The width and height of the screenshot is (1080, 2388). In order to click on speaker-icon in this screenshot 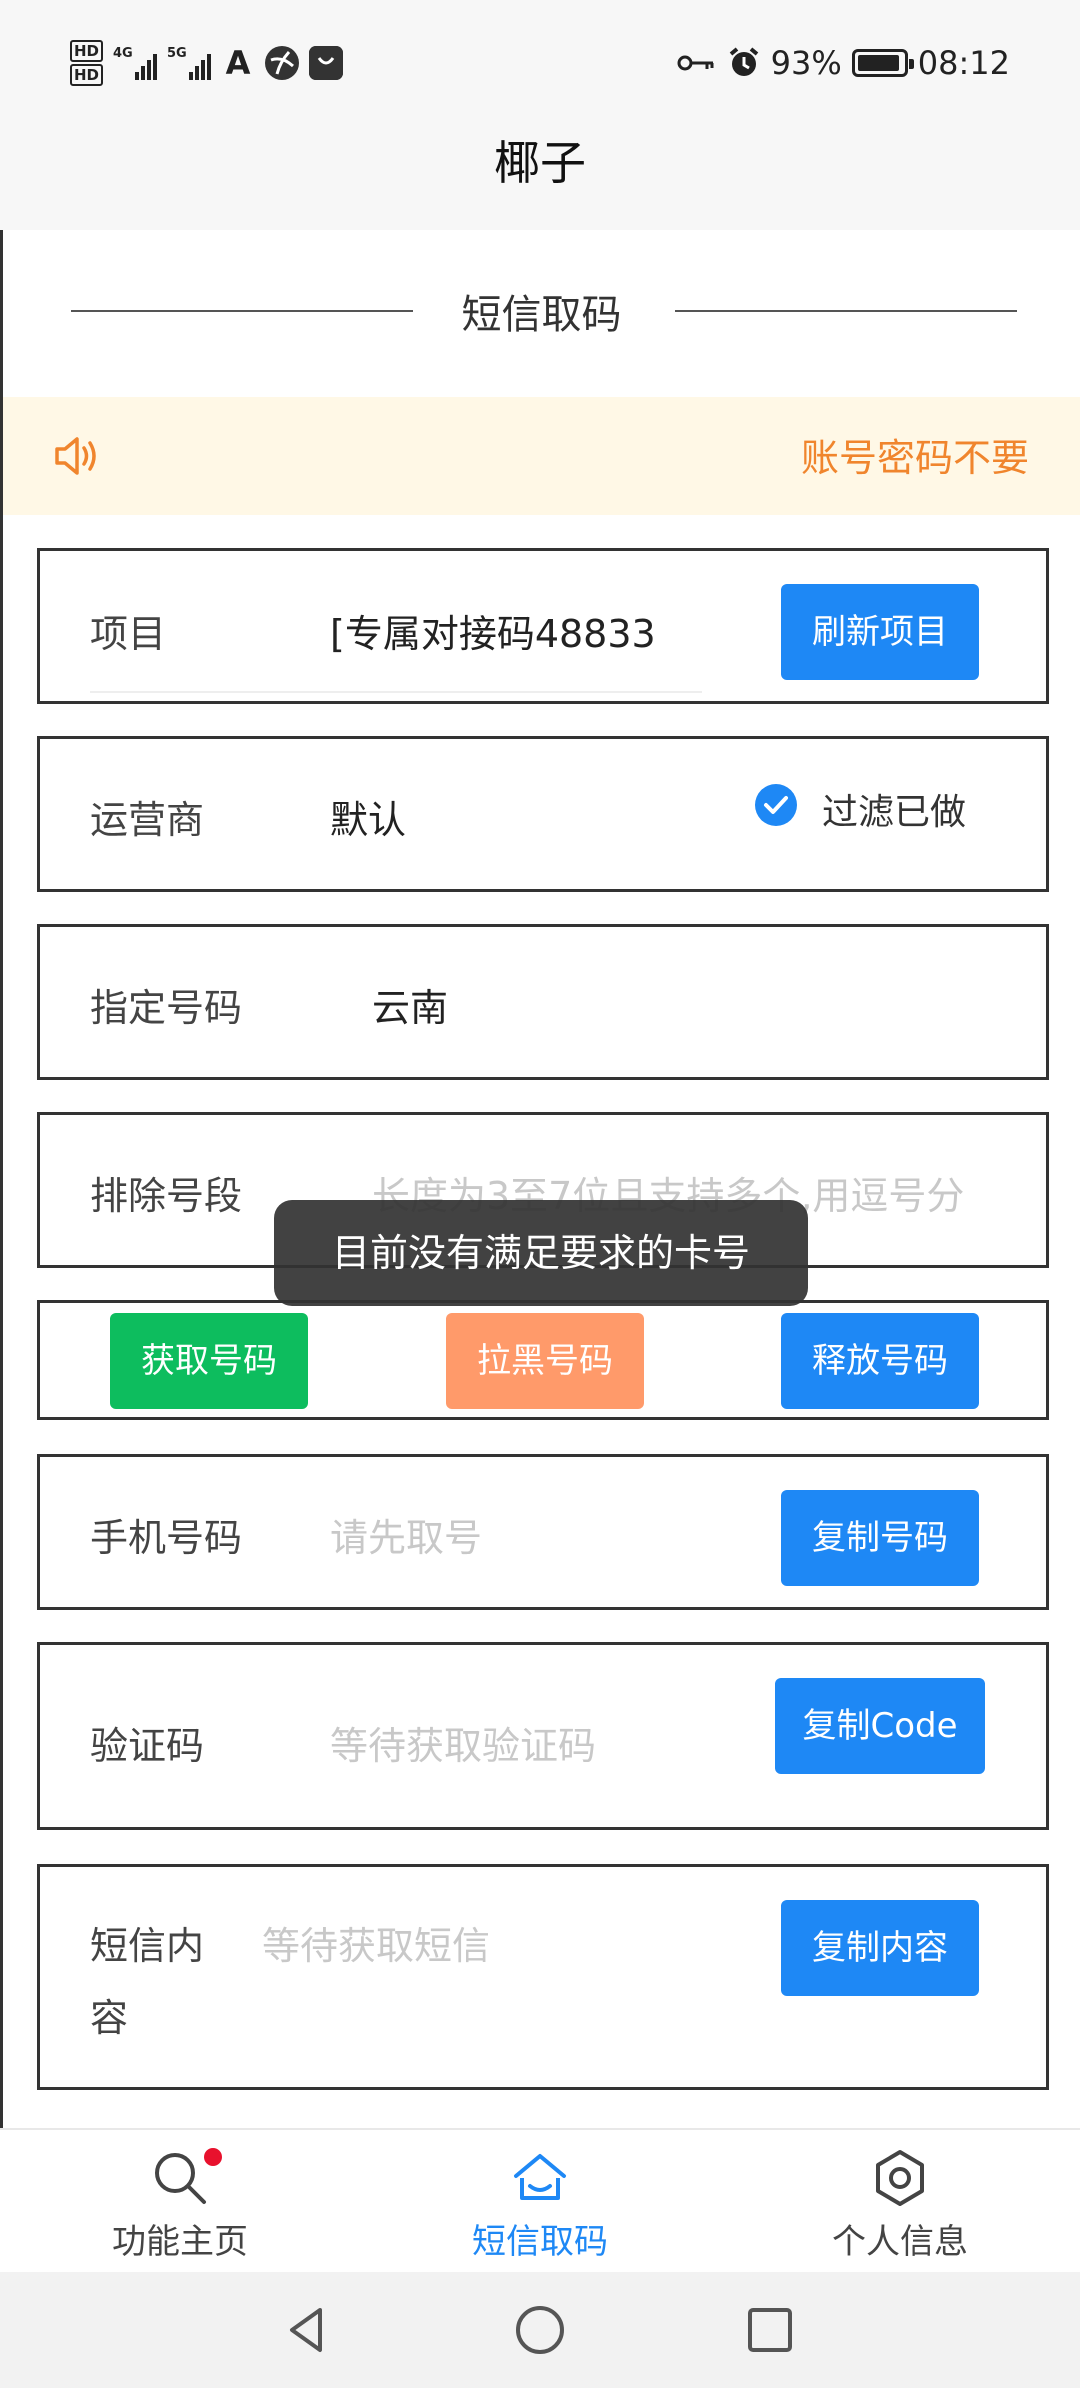, I will do `click(75, 456)`.